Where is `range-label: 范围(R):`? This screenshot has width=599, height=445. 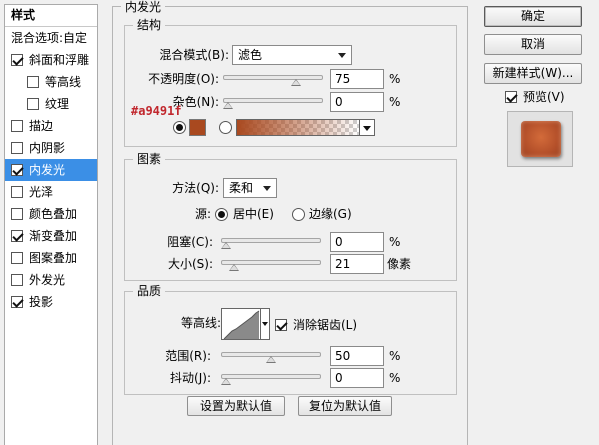
range-label: 范围(R): is located at coordinates (188, 356).